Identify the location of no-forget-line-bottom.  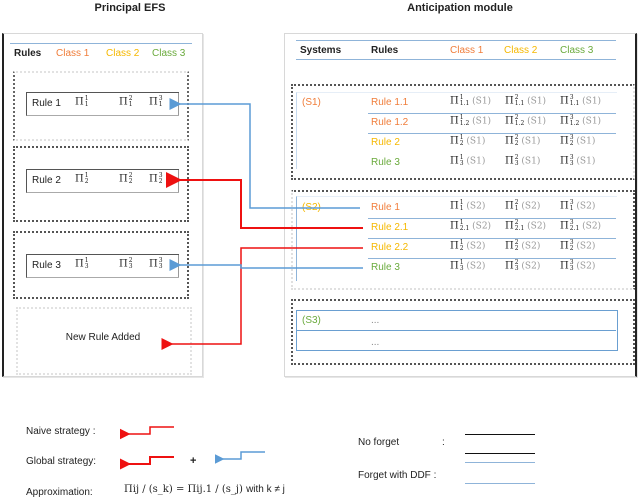
(500, 453).